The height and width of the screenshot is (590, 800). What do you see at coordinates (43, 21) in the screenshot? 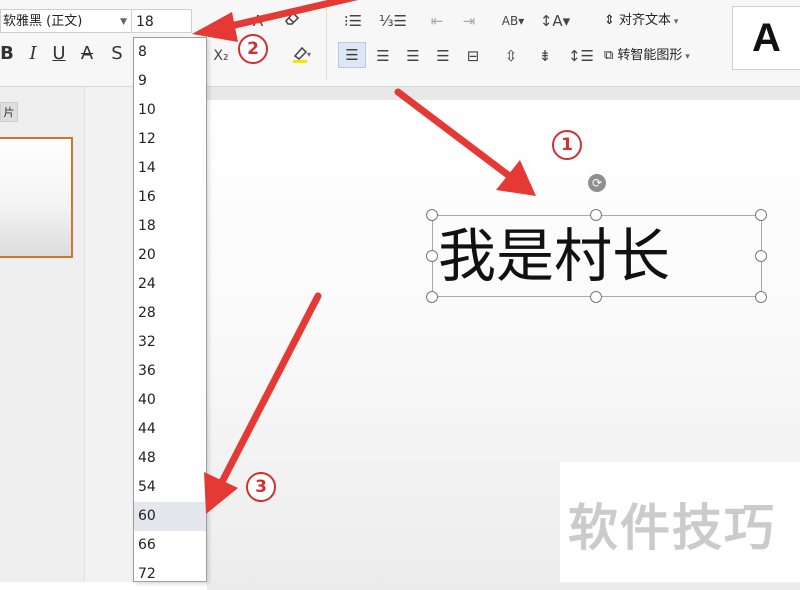
I see `font-name-value: 软雅黑 (正文)` at bounding box center [43, 21].